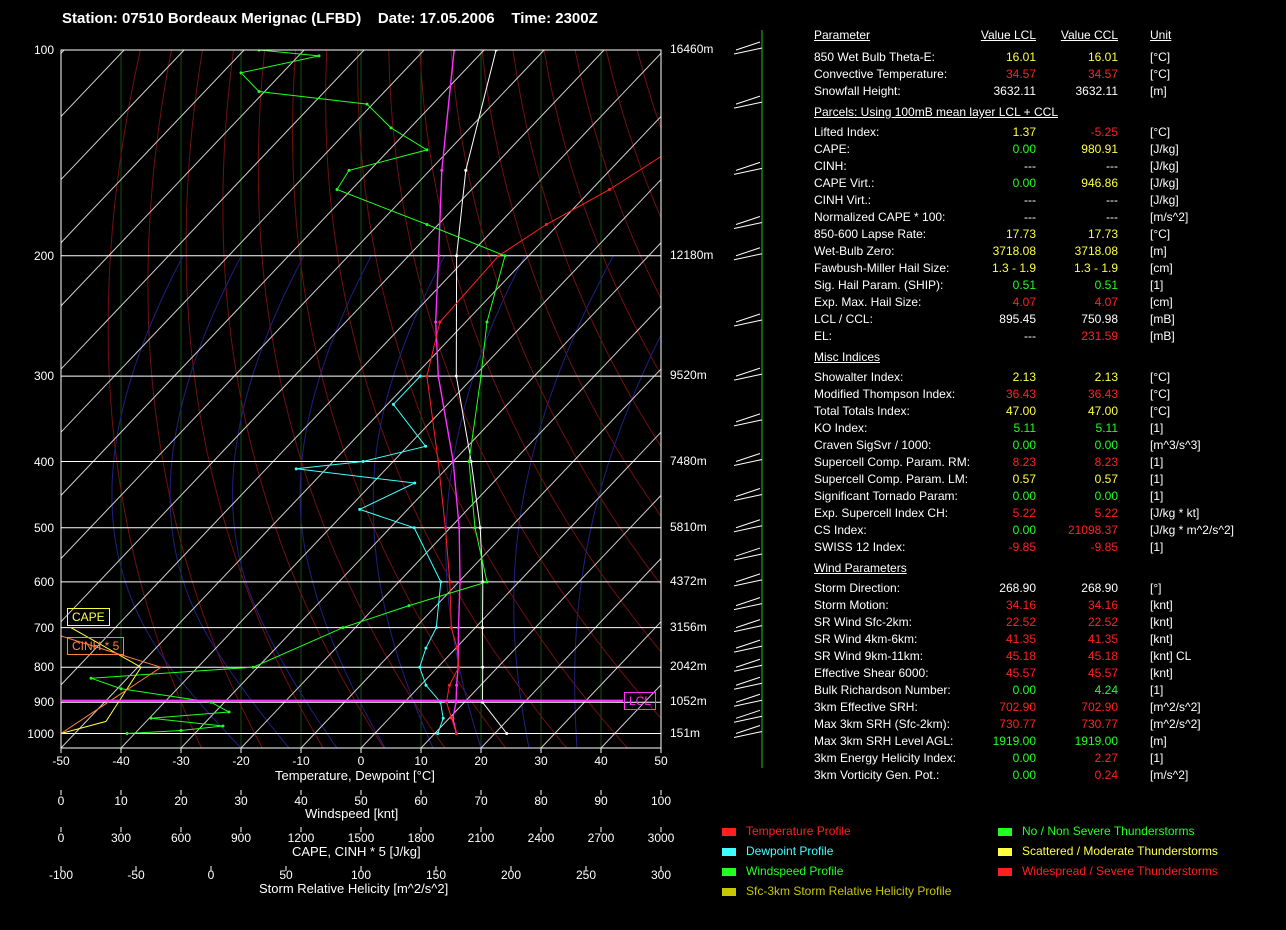 This screenshot has width=1286, height=930. What do you see at coordinates (241, 801) in the screenshot?
I see `wind-tick-label: 30` at bounding box center [241, 801].